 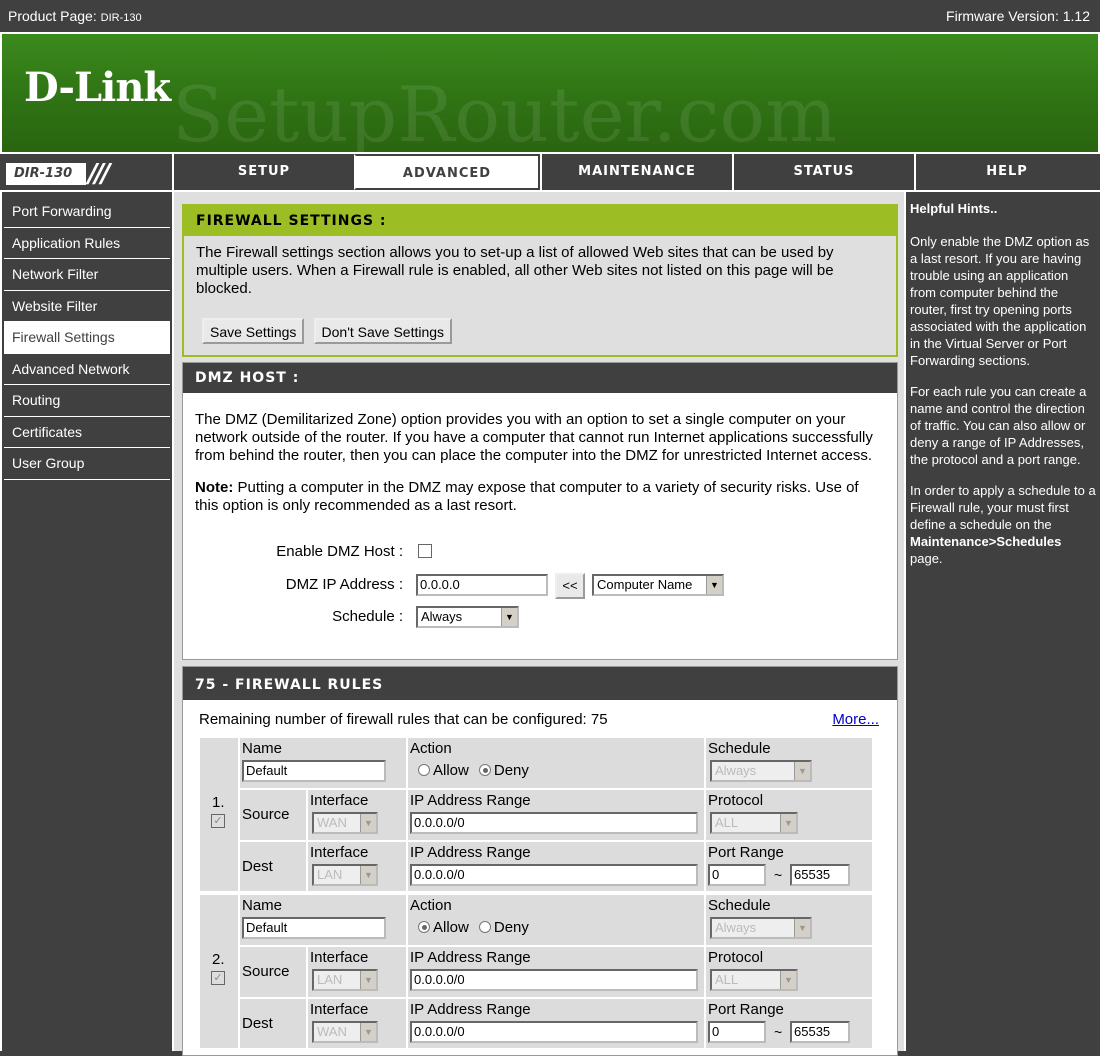 What do you see at coordinates (87, 275) in the screenshot?
I see `sidebar-item-network-filter: Network Filter` at bounding box center [87, 275].